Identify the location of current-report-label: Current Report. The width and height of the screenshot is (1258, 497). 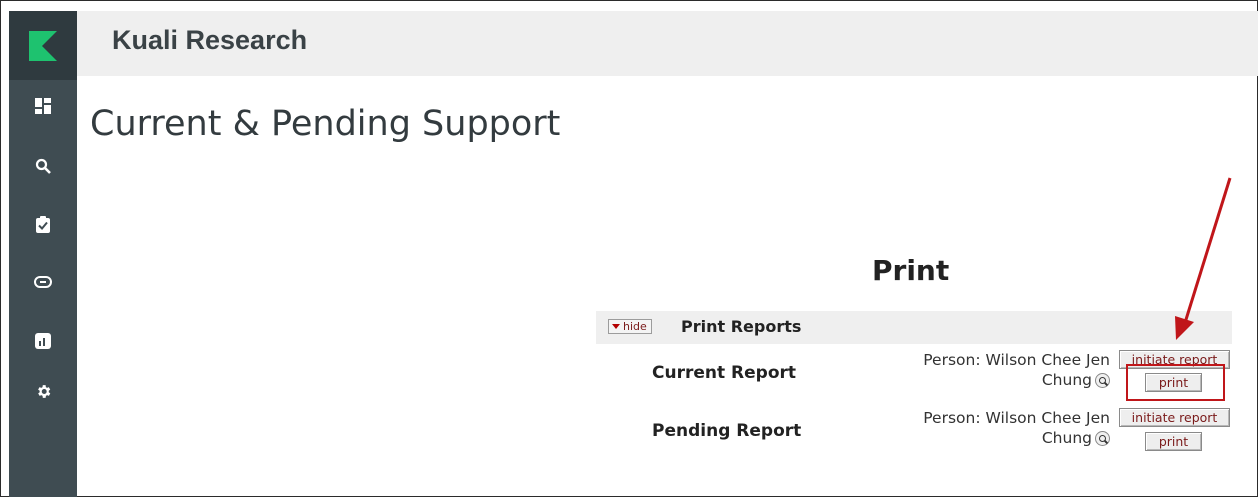
(724, 373).